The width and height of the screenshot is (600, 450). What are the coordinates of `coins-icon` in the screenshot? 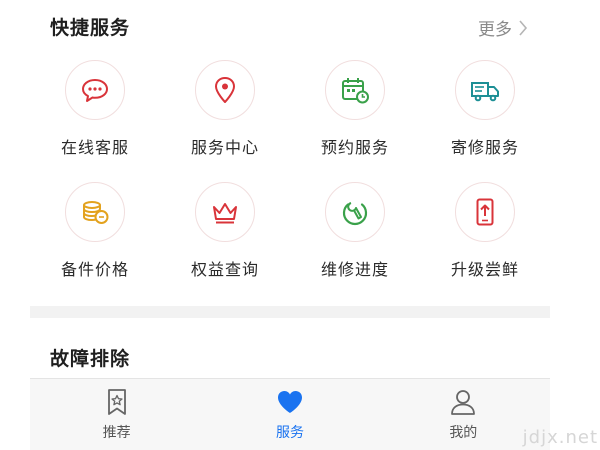 It's located at (96, 212).